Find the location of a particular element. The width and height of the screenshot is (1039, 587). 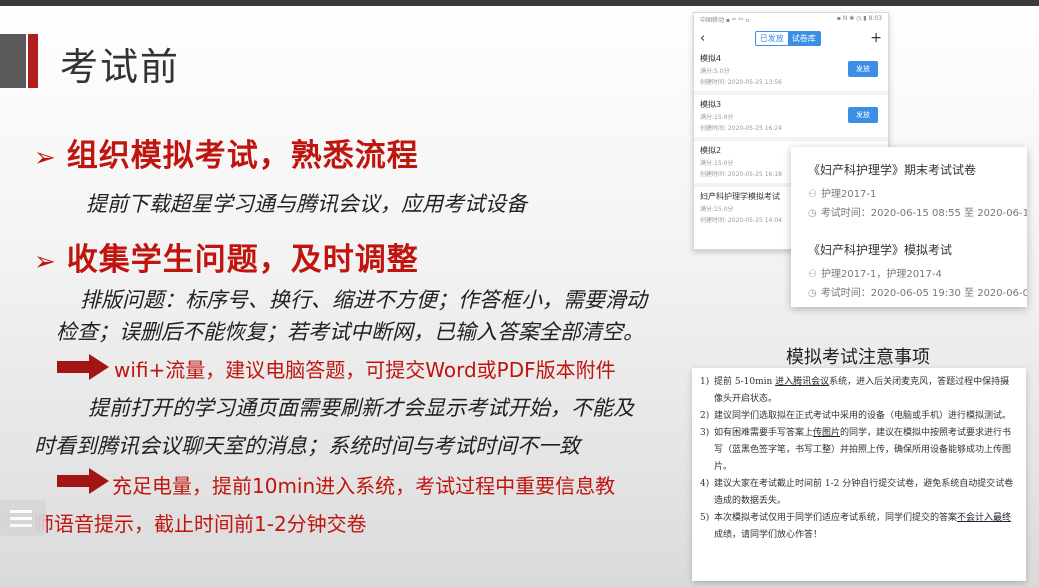

section2-heading: ➢ 收集学生问题，及时调整 is located at coordinates (226, 256).